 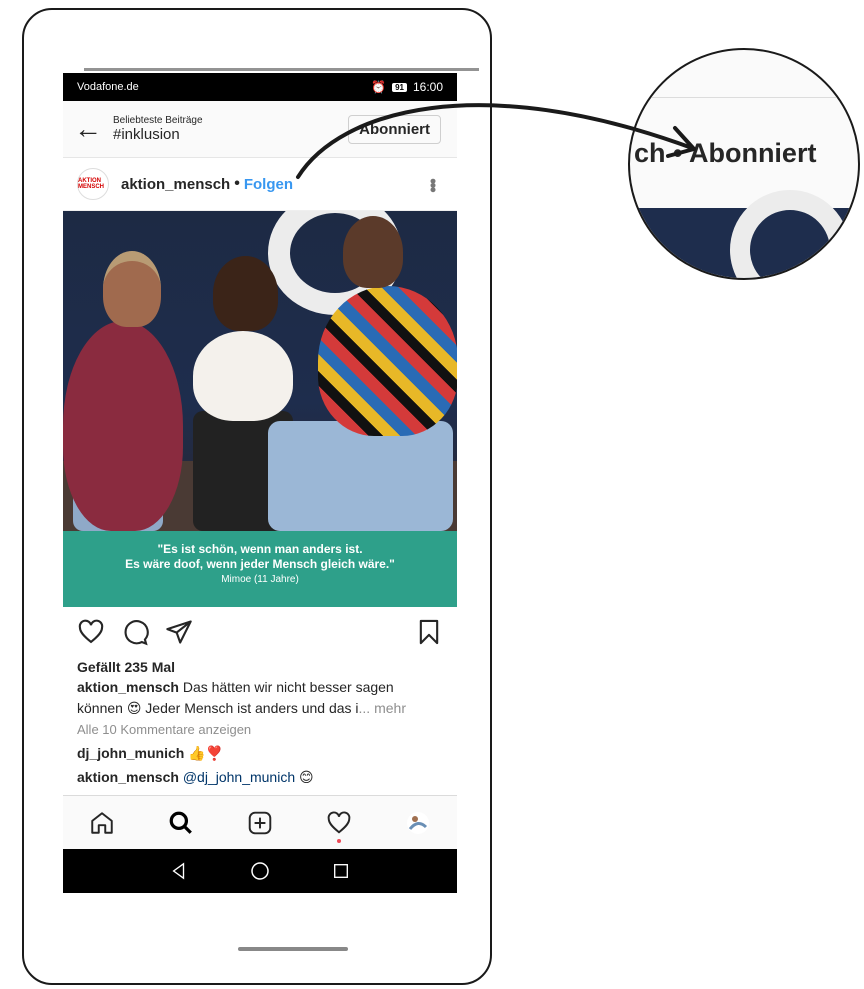 I want to click on caption-more-link: ... mehr, so click(x=382, y=708).